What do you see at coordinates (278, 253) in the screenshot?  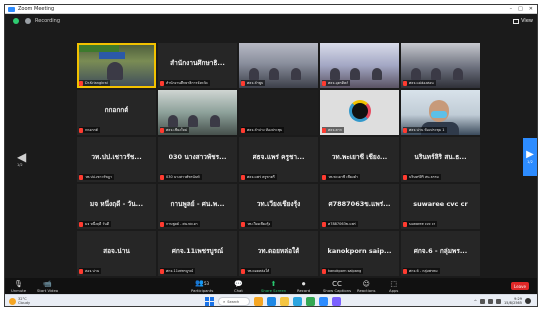 I see `participant-tile: วท.ดอยหล่อใต้ วท.ดอยหล่อใต้` at bounding box center [278, 253].